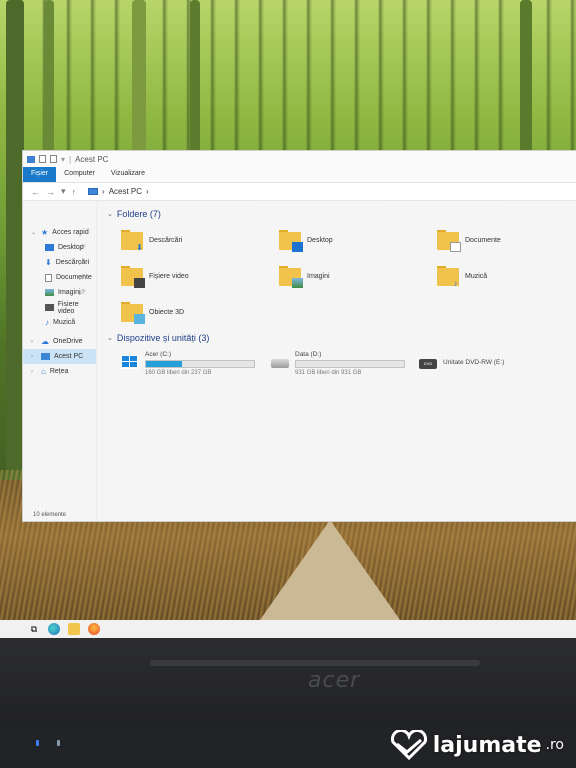 This screenshot has width=576, height=768. Describe the element at coordinates (63, 159) in the screenshot. I see `quick-access-dropdown-icon: ▾` at that location.